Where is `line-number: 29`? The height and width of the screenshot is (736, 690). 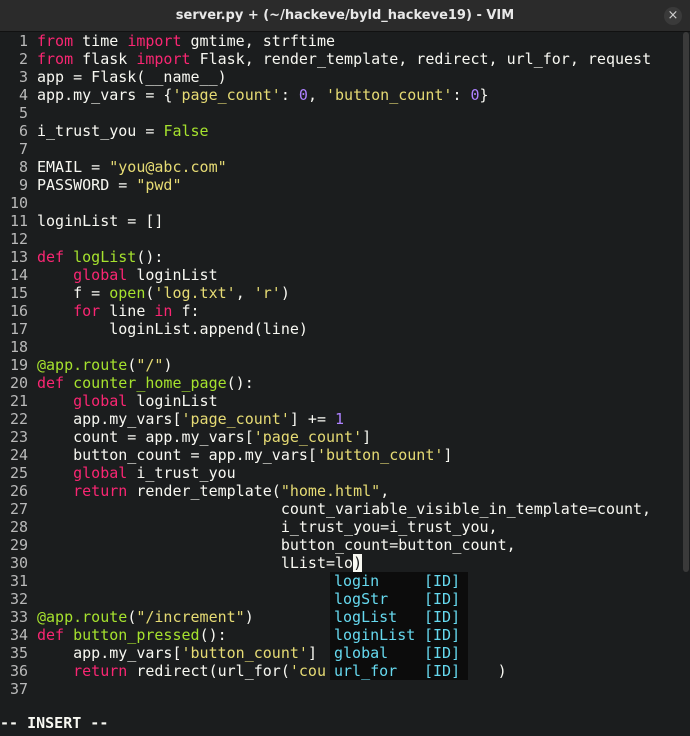 line-number: 29 is located at coordinates (18, 545).